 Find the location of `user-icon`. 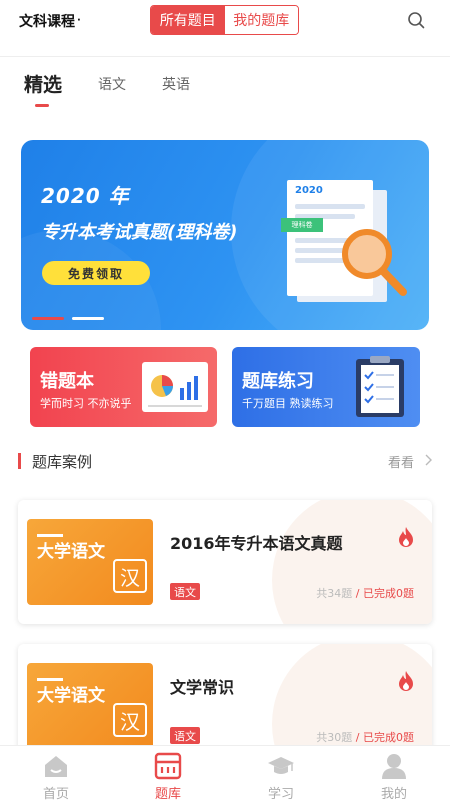

user-icon is located at coordinates (394, 766).